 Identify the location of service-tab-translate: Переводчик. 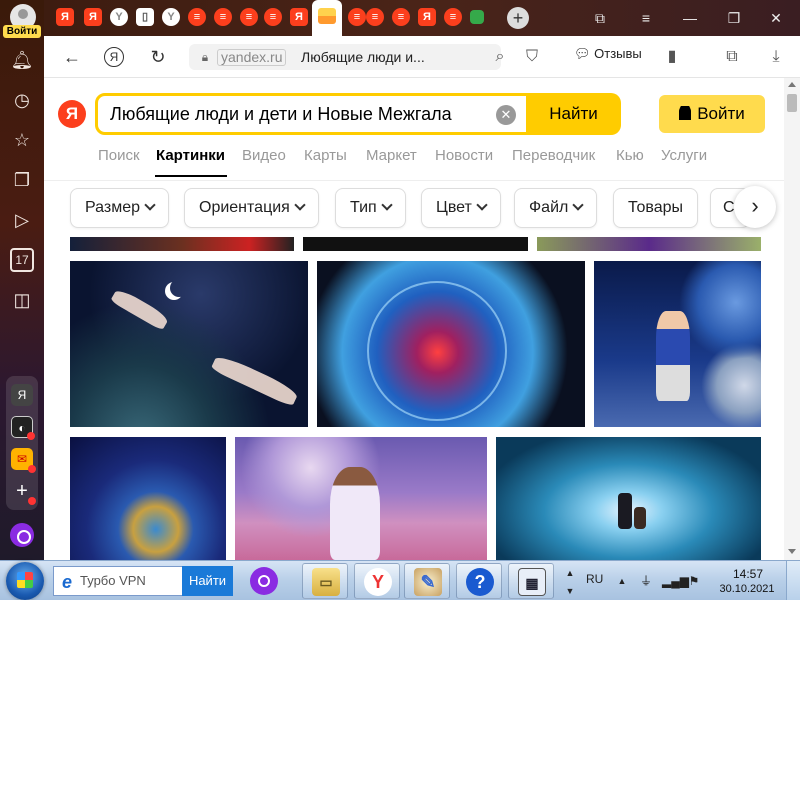
(553, 155).